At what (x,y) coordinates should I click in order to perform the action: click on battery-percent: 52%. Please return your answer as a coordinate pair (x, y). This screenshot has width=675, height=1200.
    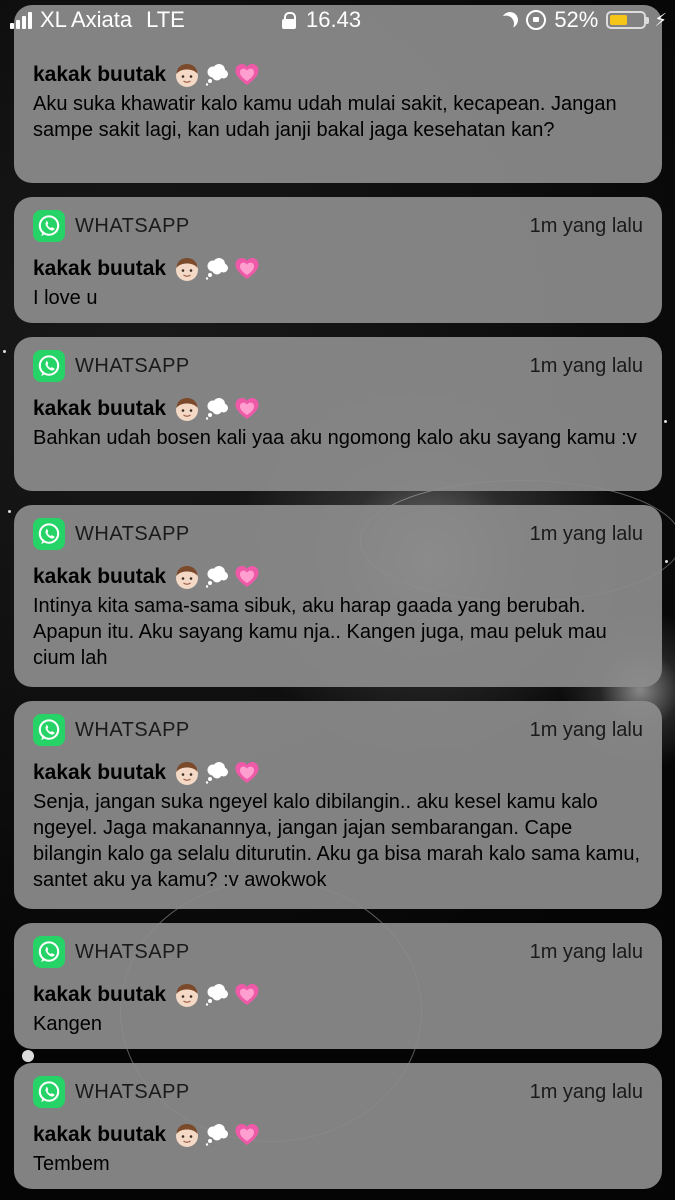
    Looking at the image, I should click on (576, 19).